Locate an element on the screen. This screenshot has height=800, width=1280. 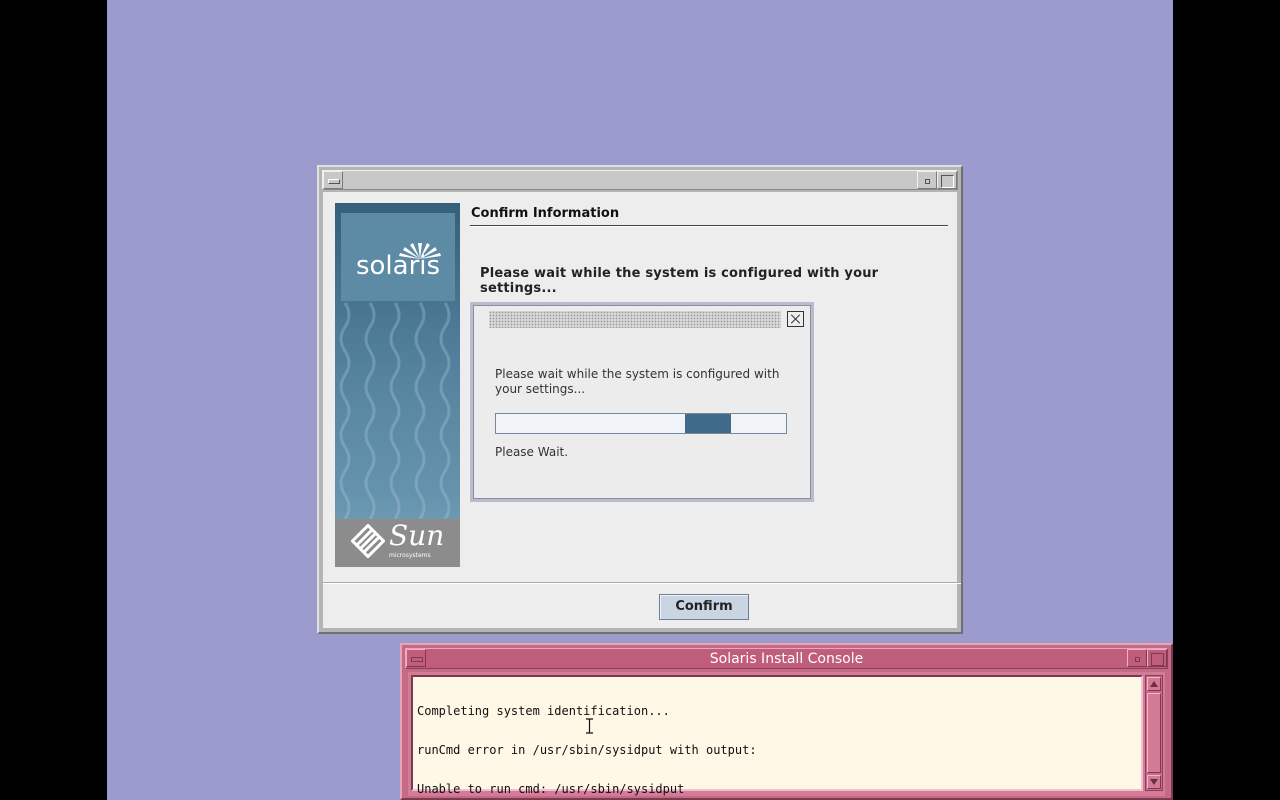
text-cursor-icon is located at coordinates (589, 726).